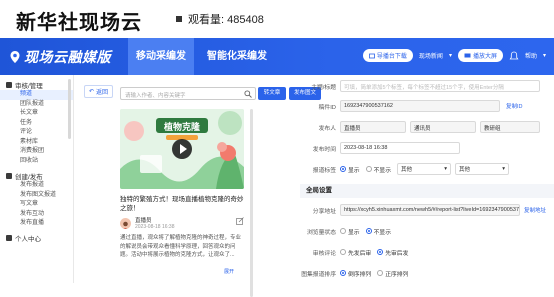 This screenshot has width=554, height=297. What do you see at coordinates (482, 169) in the screenshot?
I see `tag-select-2: 其他 ▾` at bounding box center [482, 169].